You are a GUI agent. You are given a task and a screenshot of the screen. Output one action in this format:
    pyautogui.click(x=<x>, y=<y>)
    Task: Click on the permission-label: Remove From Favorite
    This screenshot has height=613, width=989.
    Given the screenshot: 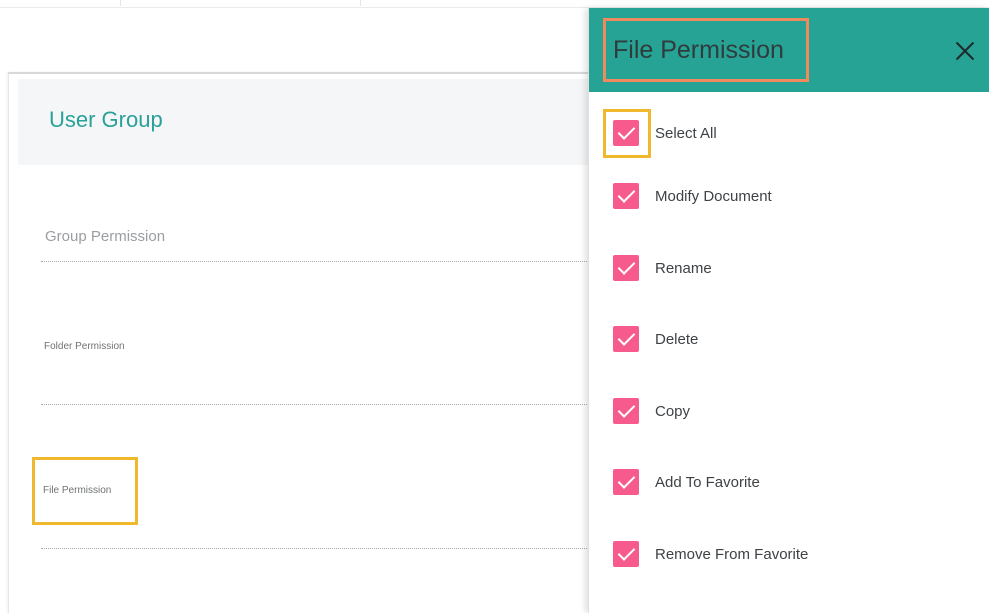 What is the action you would take?
    pyautogui.click(x=732, y=554)
    